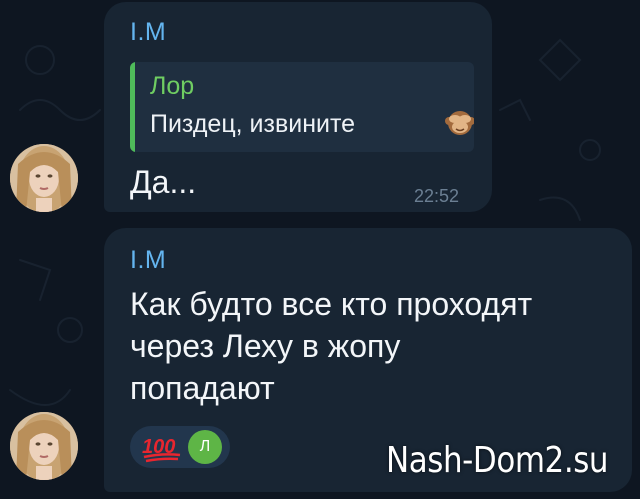 Image resolution: width=640 pixels, height=499 pixels. I want to click on reply-text: Пиздец, извините, so click(253, 124).